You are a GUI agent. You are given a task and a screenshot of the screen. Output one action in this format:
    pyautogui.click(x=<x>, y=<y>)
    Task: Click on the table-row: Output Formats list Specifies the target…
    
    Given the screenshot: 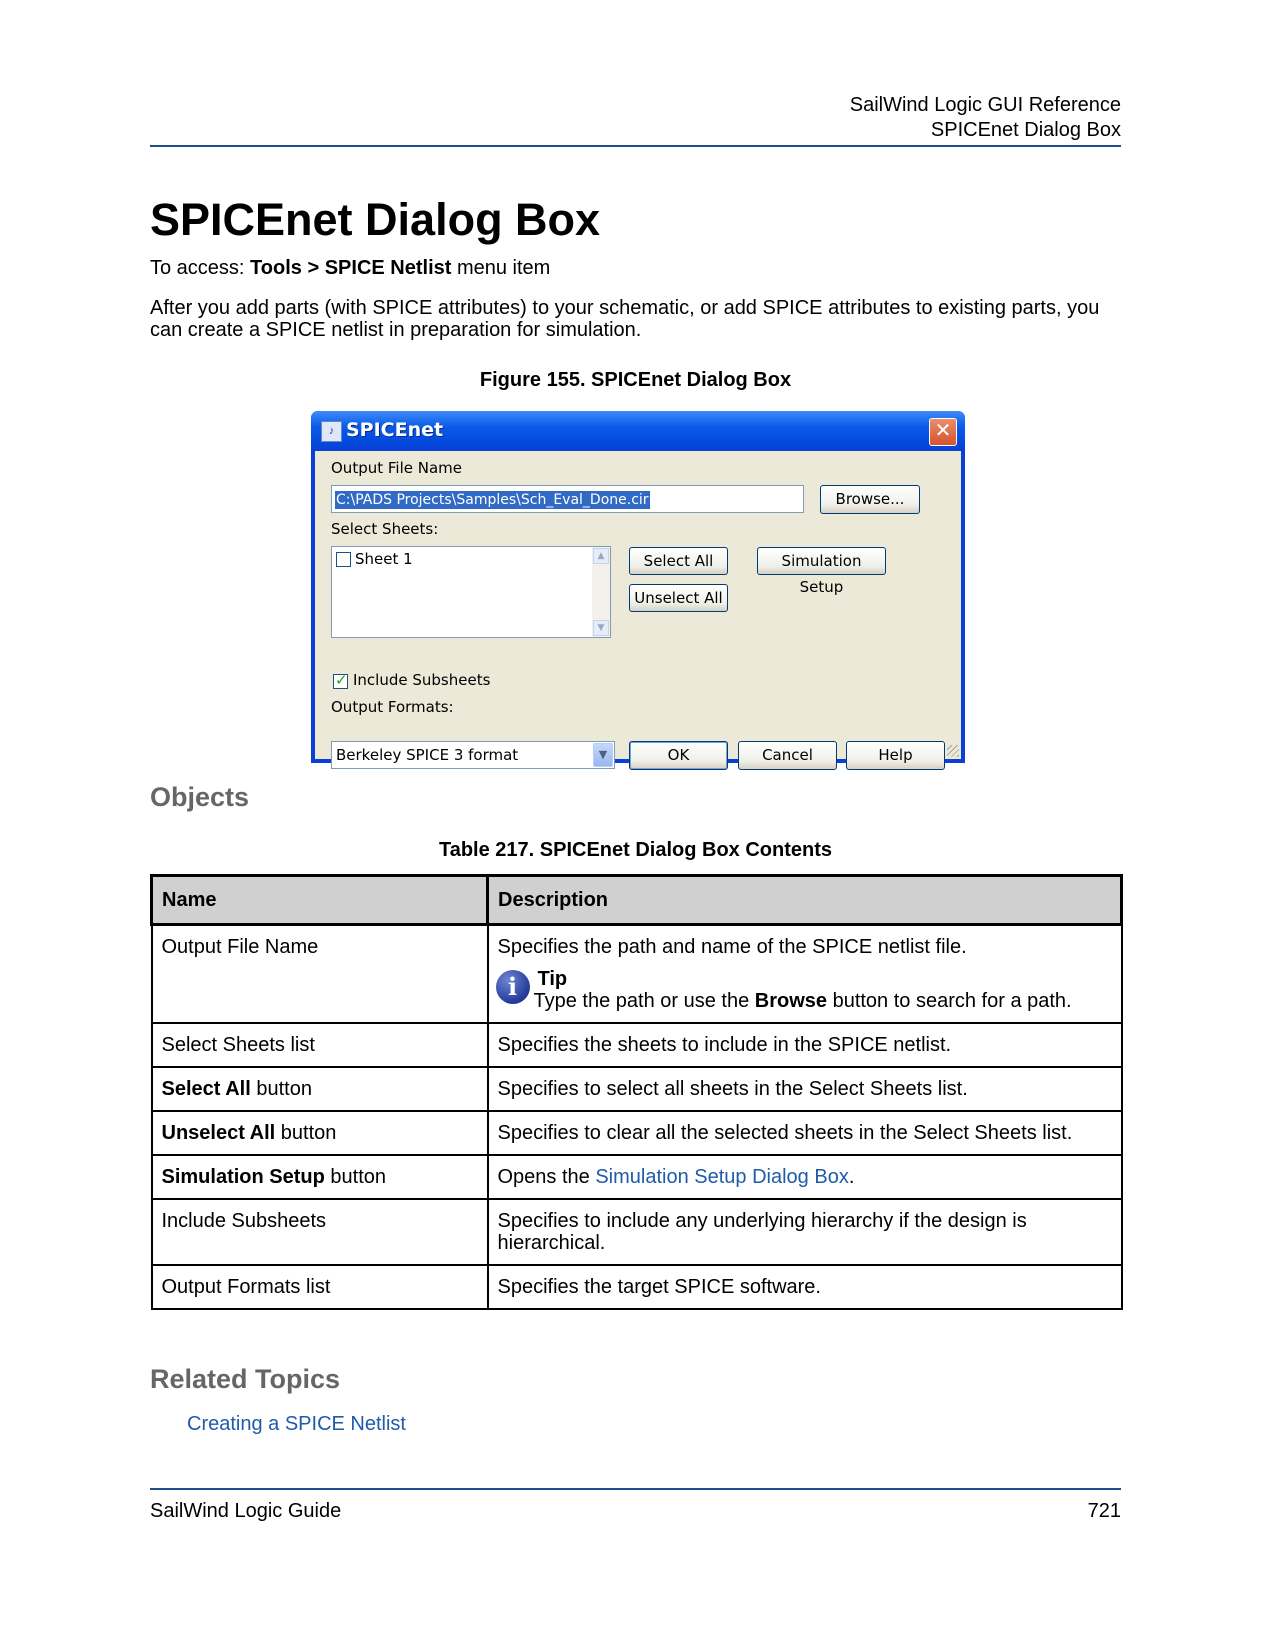 What is the action you would take?
    pyautogui.click(x=636, y=1287)
    